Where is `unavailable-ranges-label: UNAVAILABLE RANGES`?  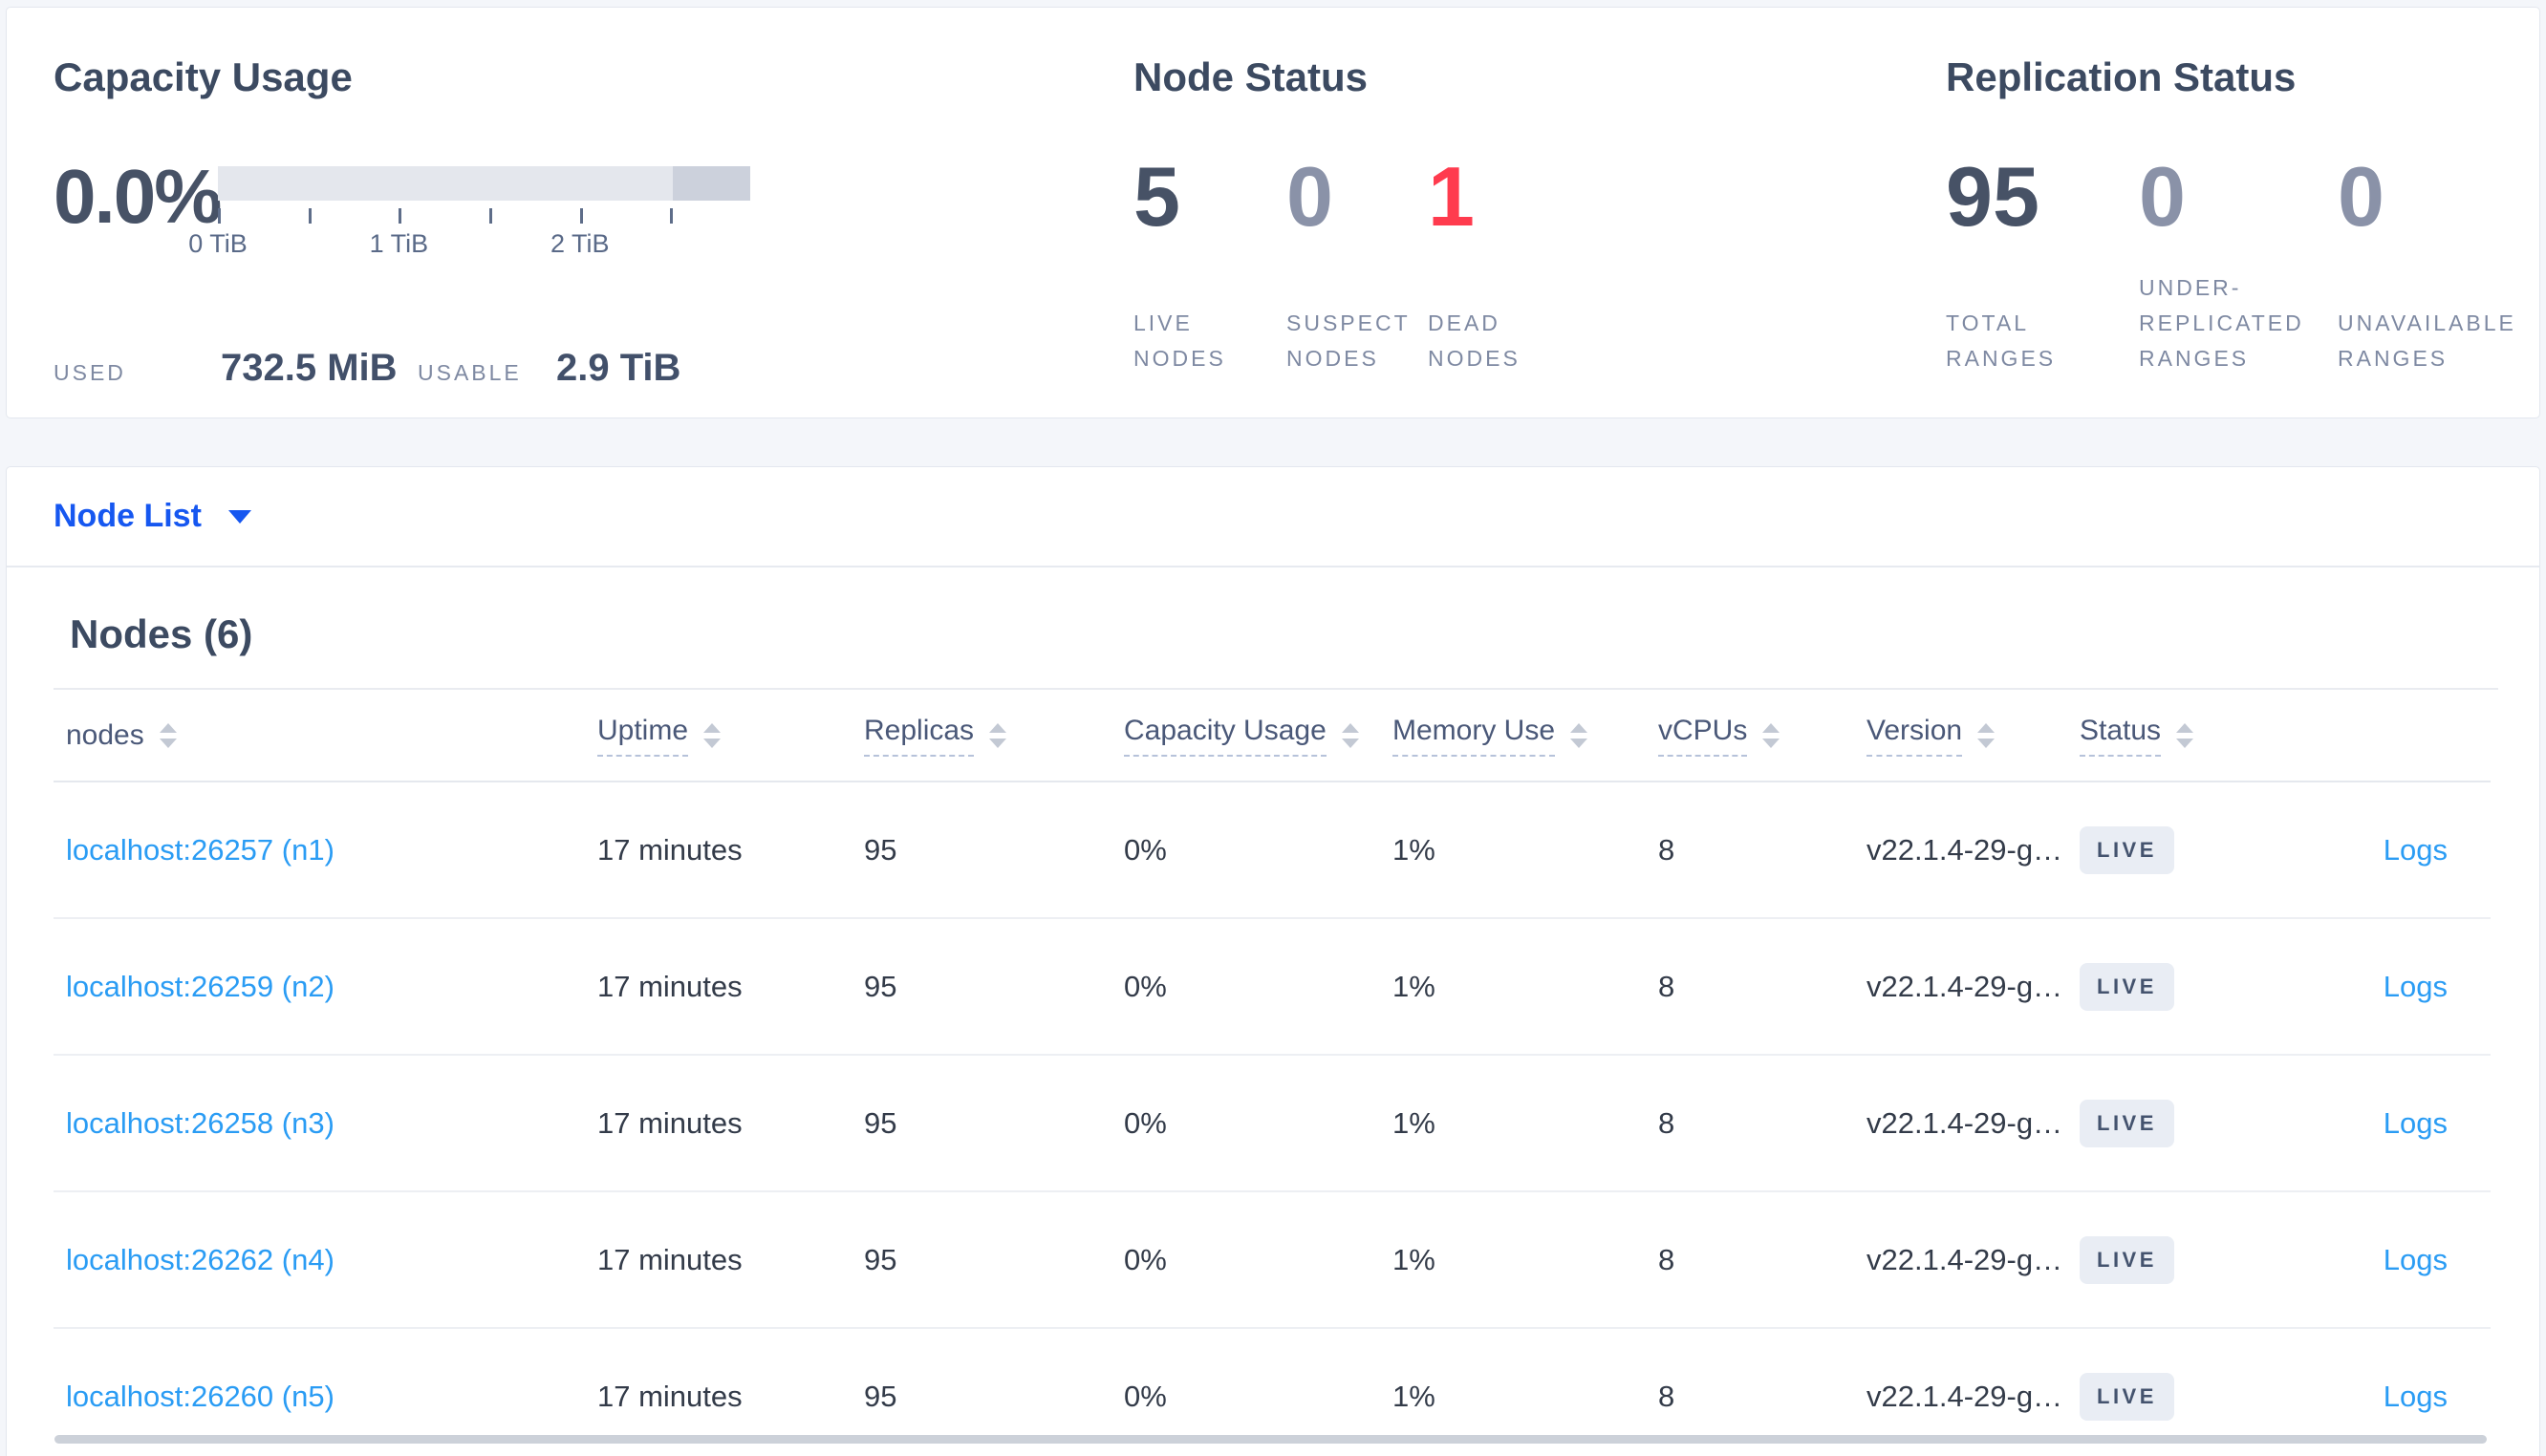 unavailable-ranges-label: UNAVAILABLE RANGES is located at coordinates (2427, 340).